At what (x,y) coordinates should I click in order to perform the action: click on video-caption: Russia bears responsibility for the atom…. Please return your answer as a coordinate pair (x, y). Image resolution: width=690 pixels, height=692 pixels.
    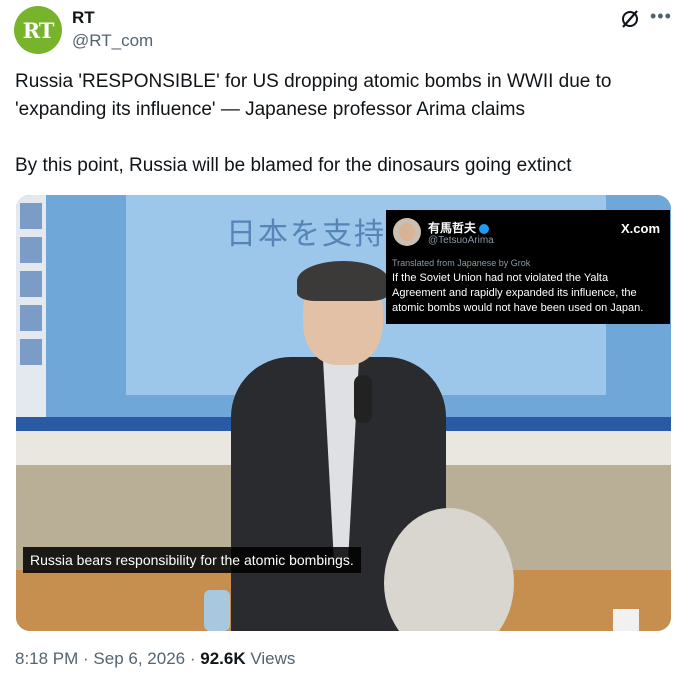
    Looking at the image, I should click on (192, 560).